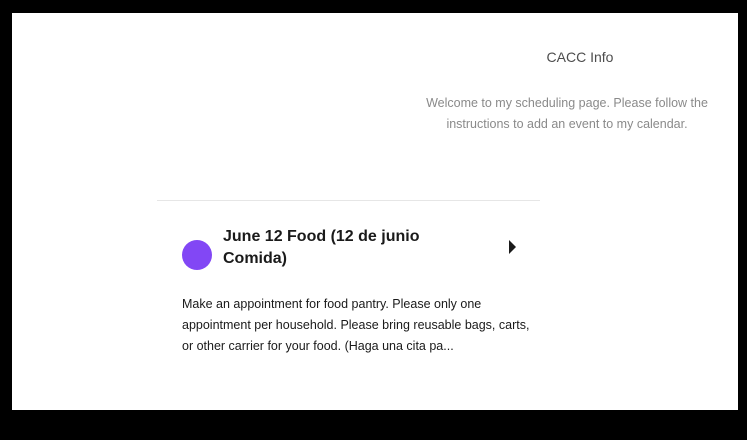 This screenshot has height=440, width=747. I want to click on event-title: June 12 Food (12 de junio Comida), so click(321, 247).